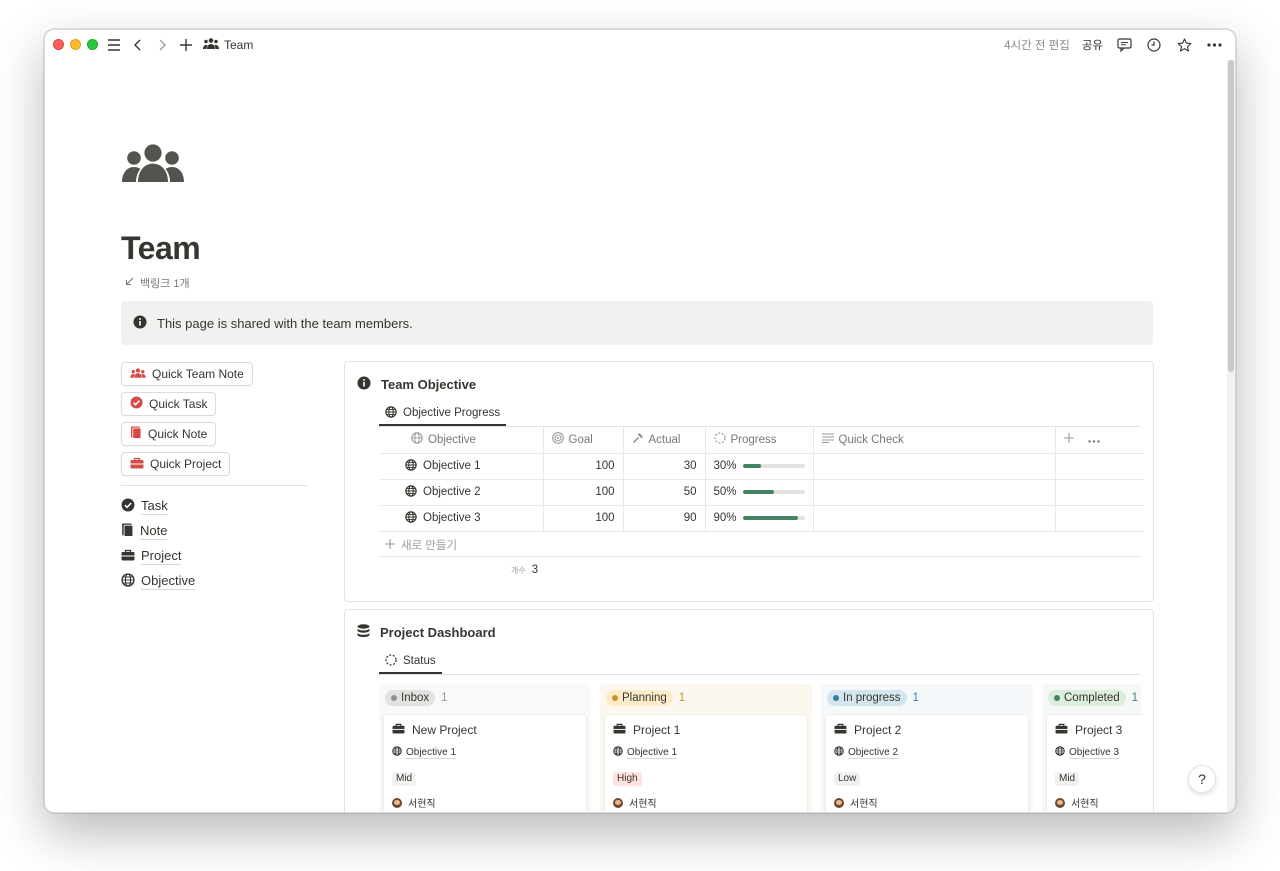 This screenshot has width=1280, height=871. I want to click on comment-icon, so click(1124, 45).